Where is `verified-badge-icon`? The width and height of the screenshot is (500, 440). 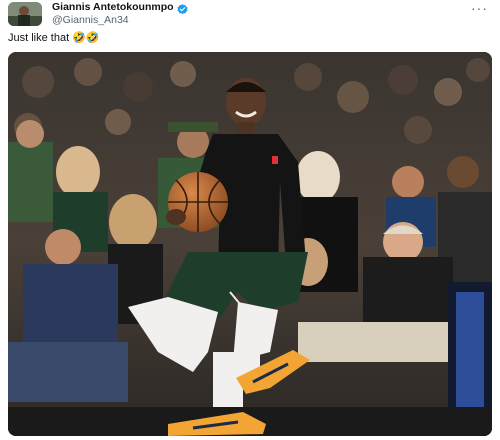 verified-badge-icon is located at coordinates (182, 8).